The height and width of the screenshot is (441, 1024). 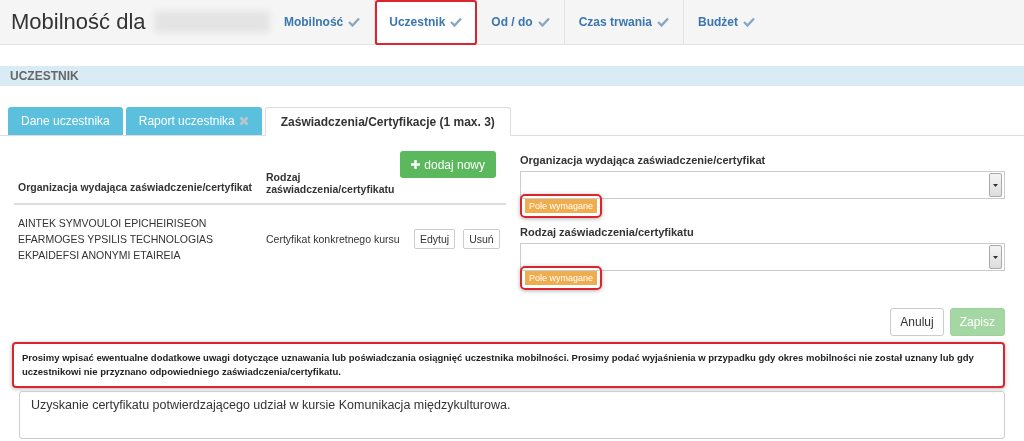 I want to click on section-title: UCZESTNIK, so click(x=44, y=76).